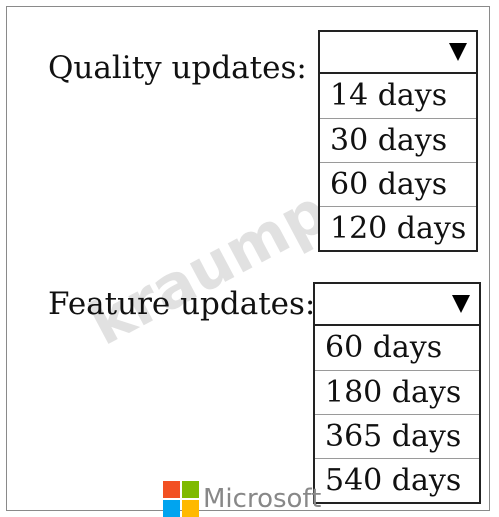 Image resolution: width=499 pixels, height=517 pixels. I want to click on feature-updates-select, so click(397, 304).